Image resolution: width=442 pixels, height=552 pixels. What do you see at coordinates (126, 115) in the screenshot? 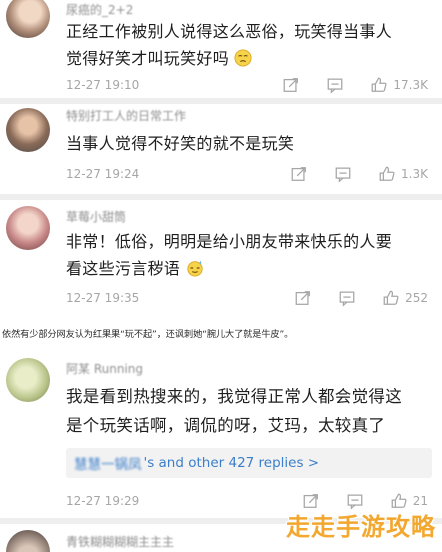
I see `username: 特别打工人的日常工作` at bounding box center [126, 115].